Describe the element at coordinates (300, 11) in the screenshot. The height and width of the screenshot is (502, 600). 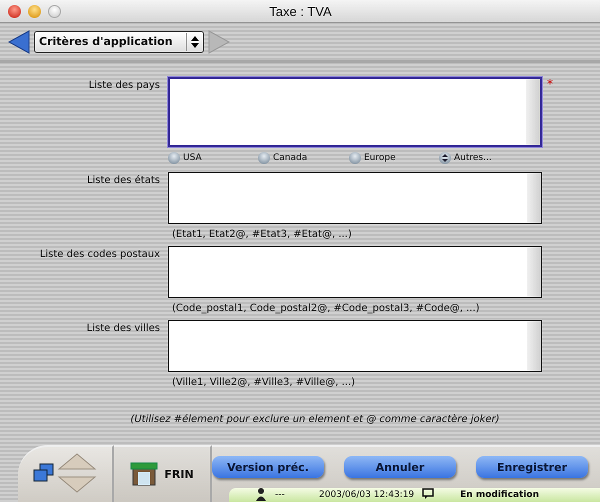
I see `window-title: Taxe : TVA` at that location.